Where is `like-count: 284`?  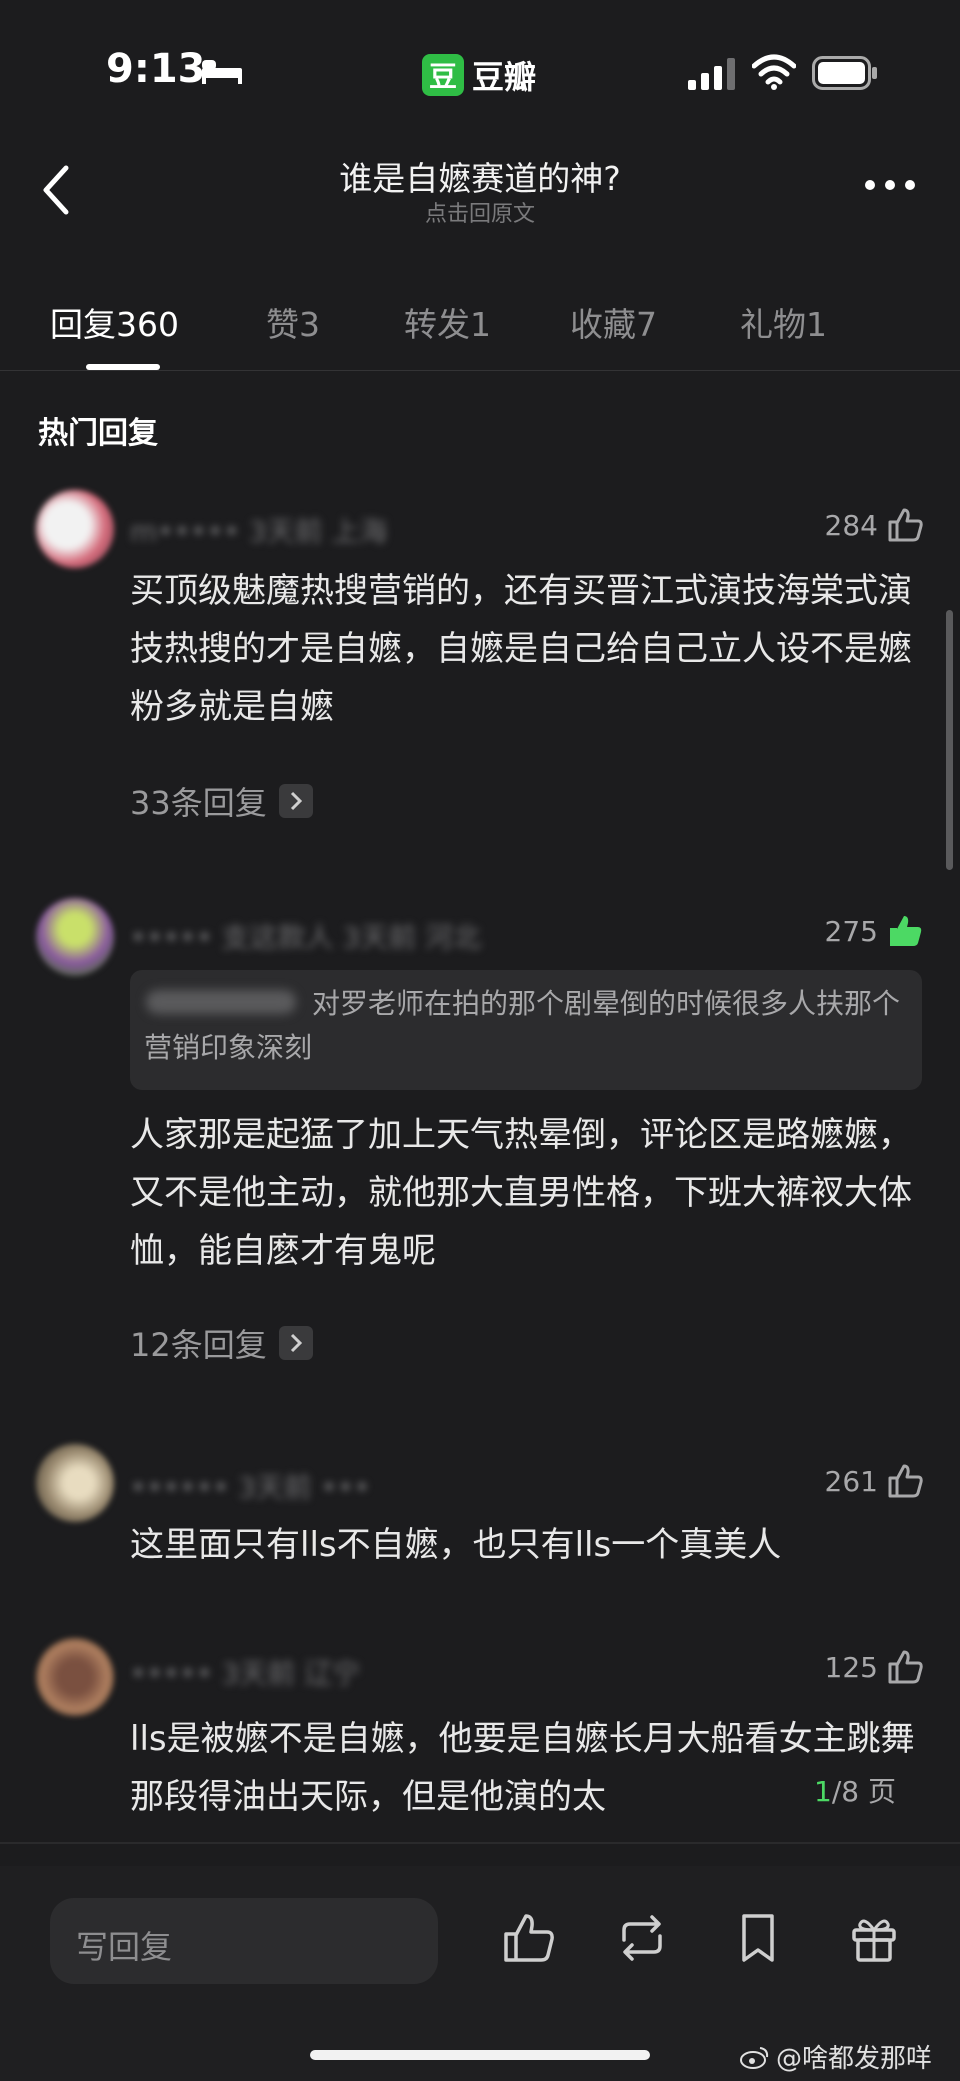
like-count: 284 is located at coordinates (851, 525).